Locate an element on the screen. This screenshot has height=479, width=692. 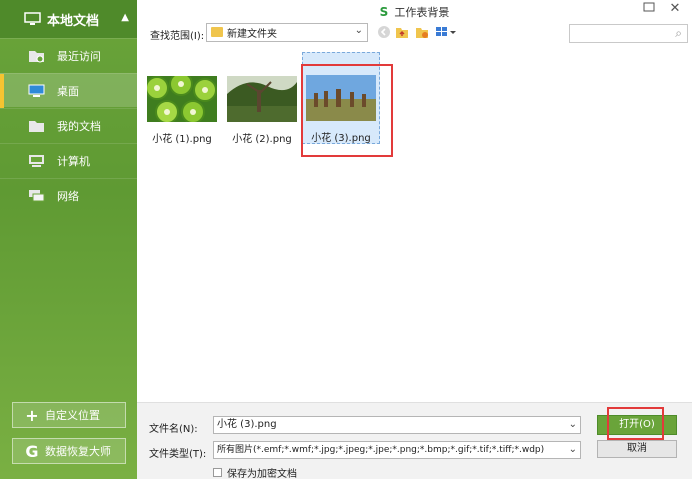
sidebar-header: 本地文档 ▲ is located at coordinates (68, 19).